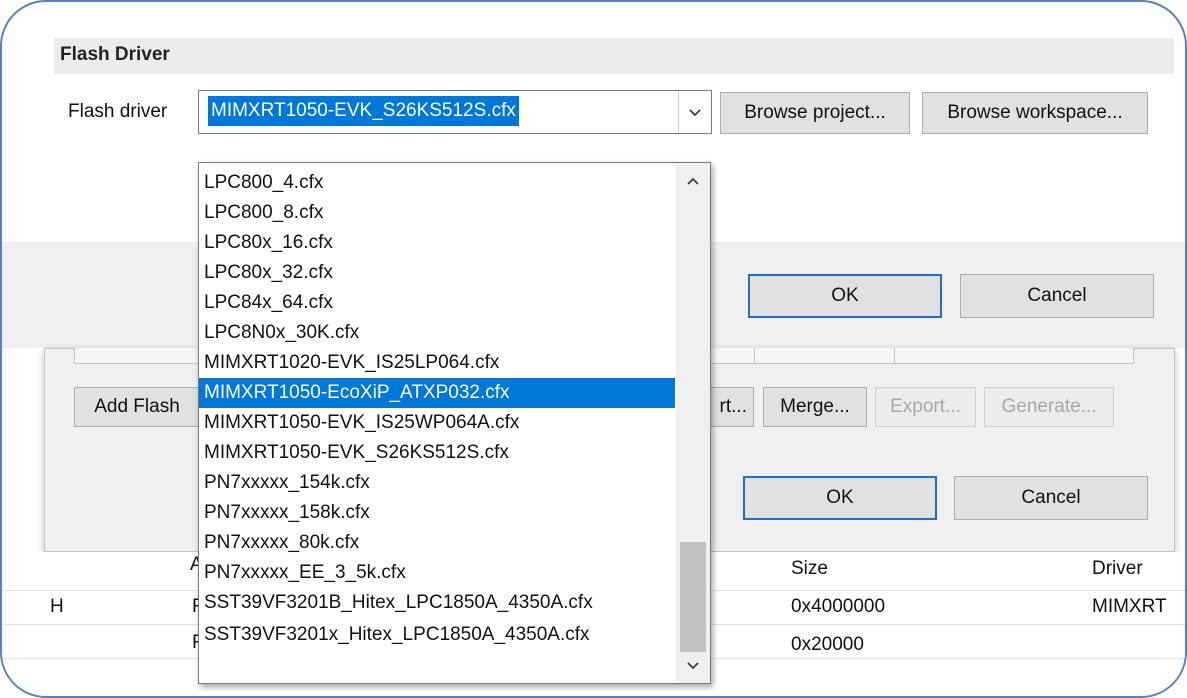  Describe the element at coordinates (437, 483) in the screenshot. I see `dropdown-item: PN7xxxxx_154k.cfx` at that location.